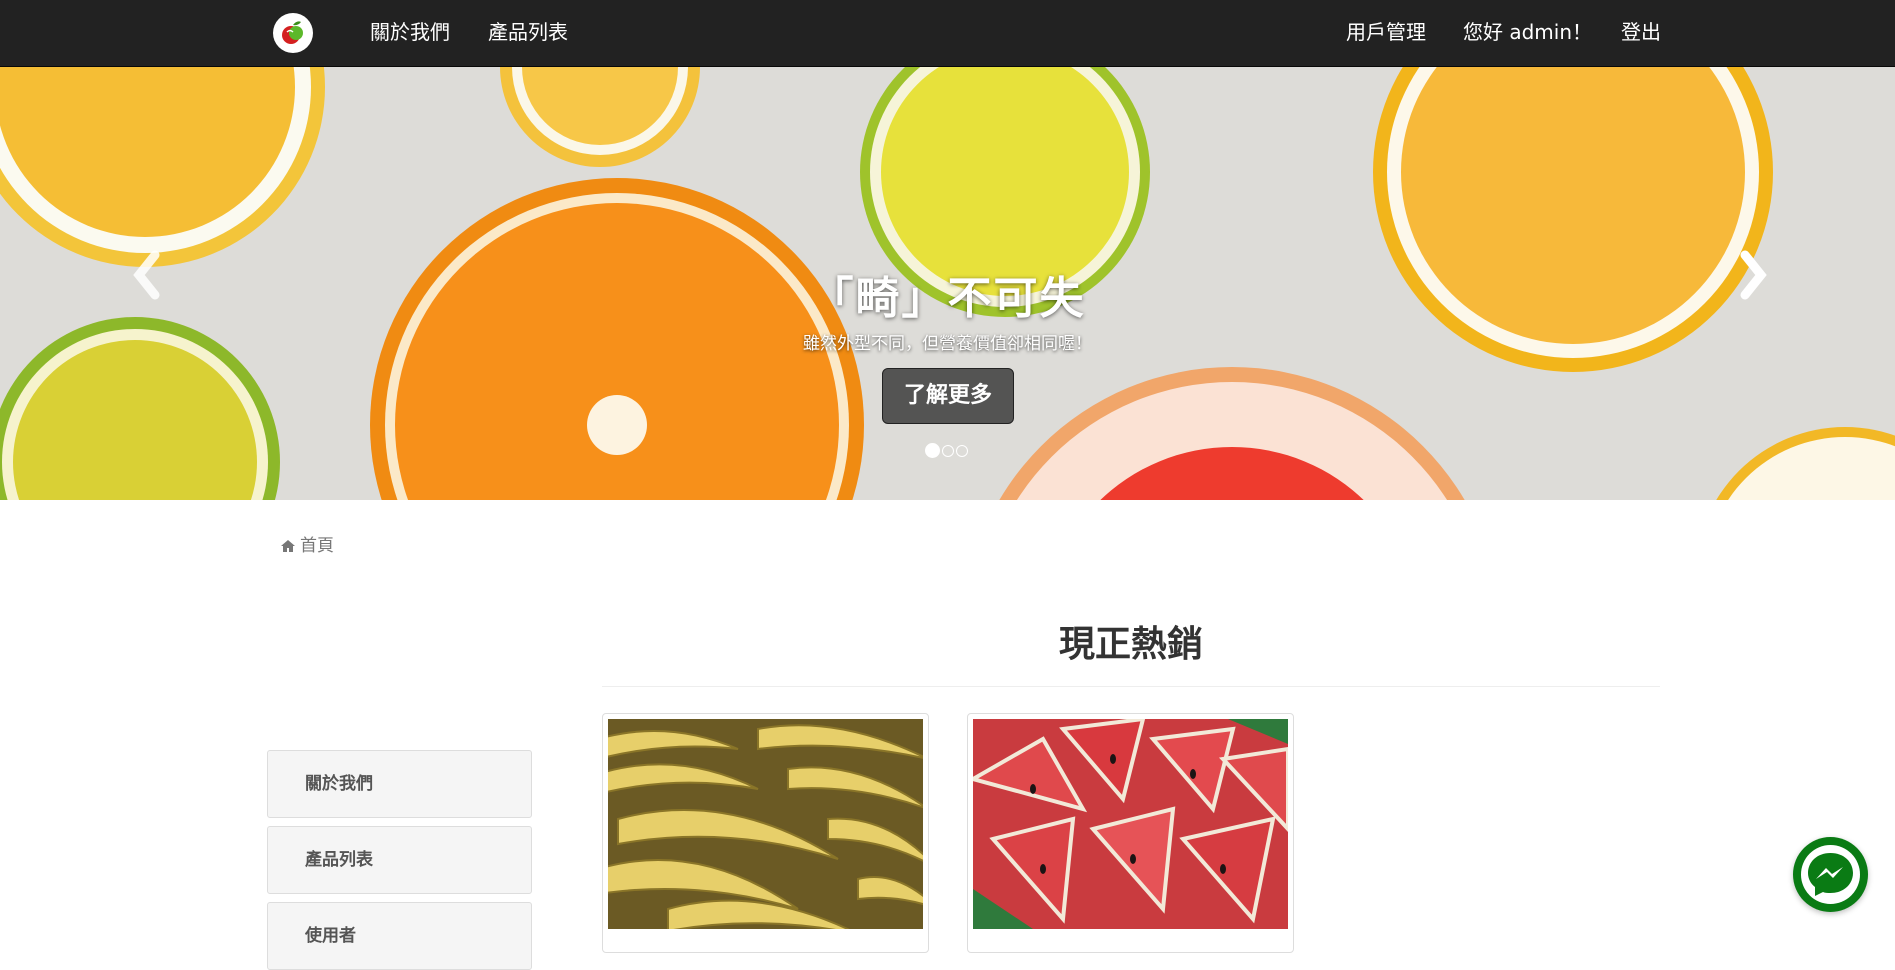  I want to click on section-title: 現正熱銷, so click(1130, 644).